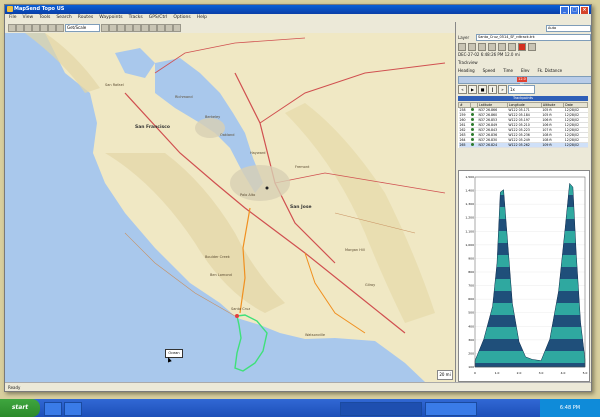 Image resolution: width=600 pixels, height=417 pixels. I want to click on profile-x-tick: 3.0, so click(541, 373).